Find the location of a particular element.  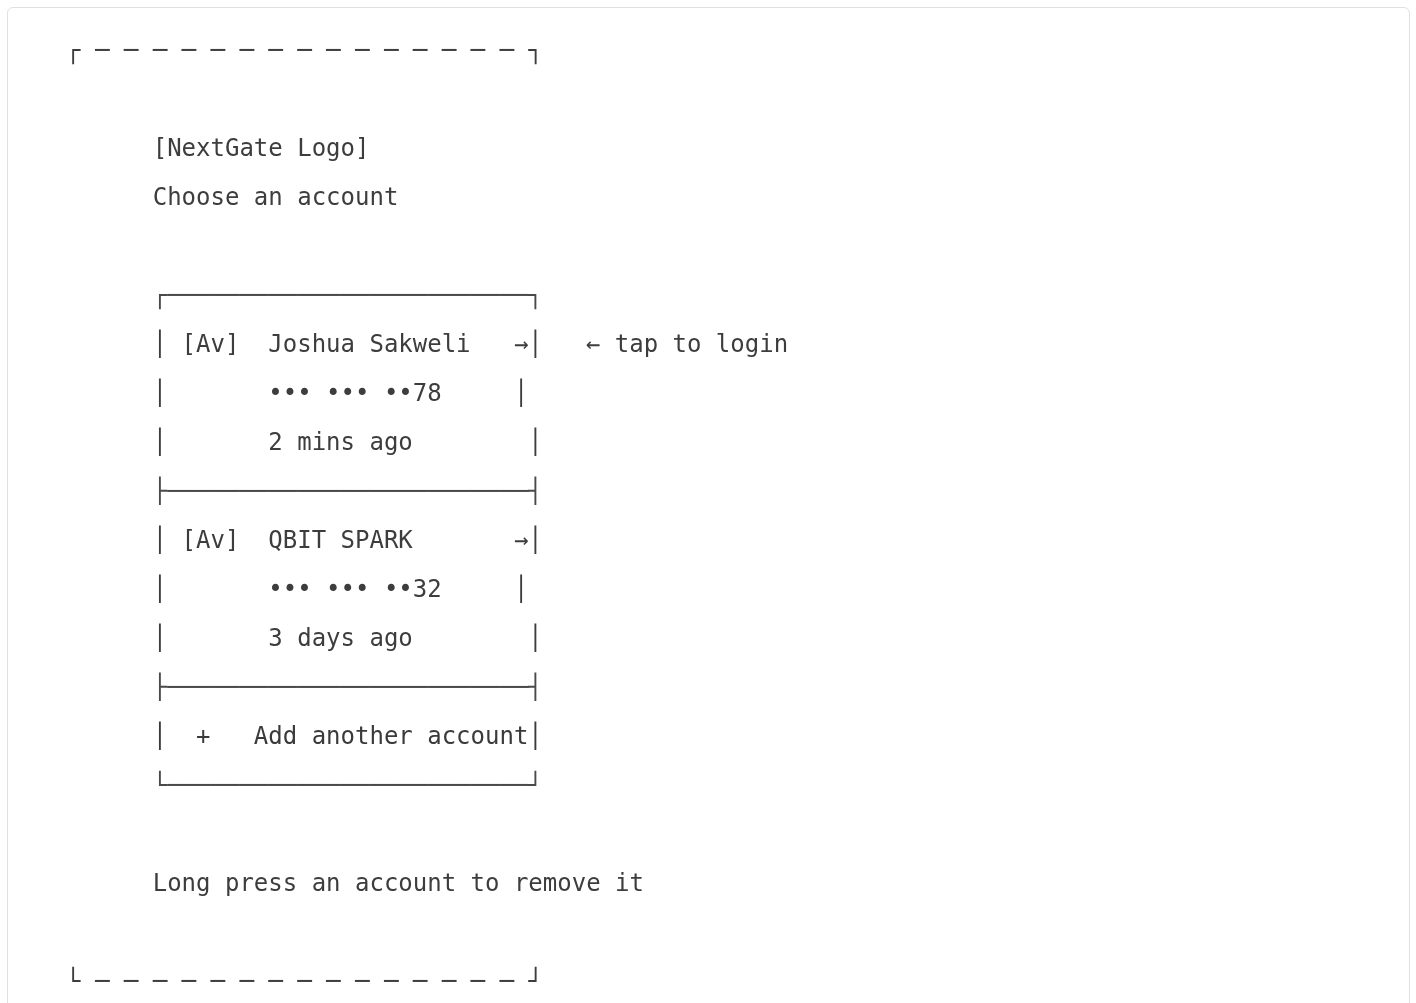

annotation: ← tap to login is located at coordinates (687, 344).